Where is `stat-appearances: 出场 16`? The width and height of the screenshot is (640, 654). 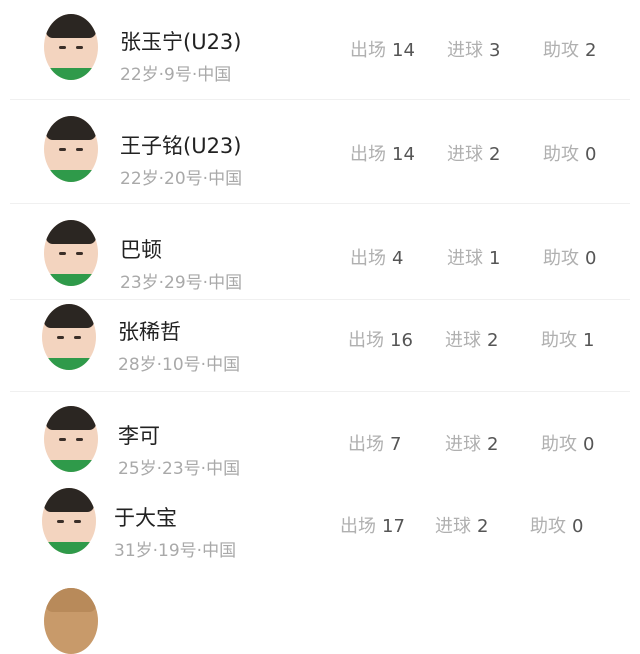 stat-appearances: 出场 16 is located at coordinates (380, 339).